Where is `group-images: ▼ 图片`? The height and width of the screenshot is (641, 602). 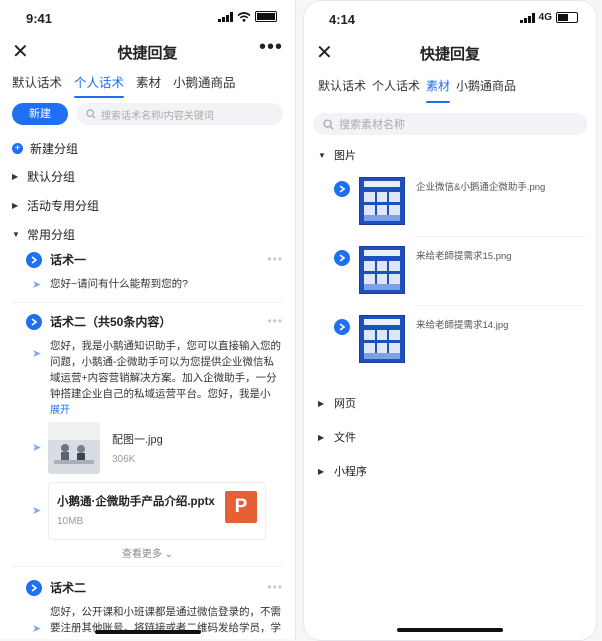 group-images: ▼ 图片 is located at coordinates (337, 155).